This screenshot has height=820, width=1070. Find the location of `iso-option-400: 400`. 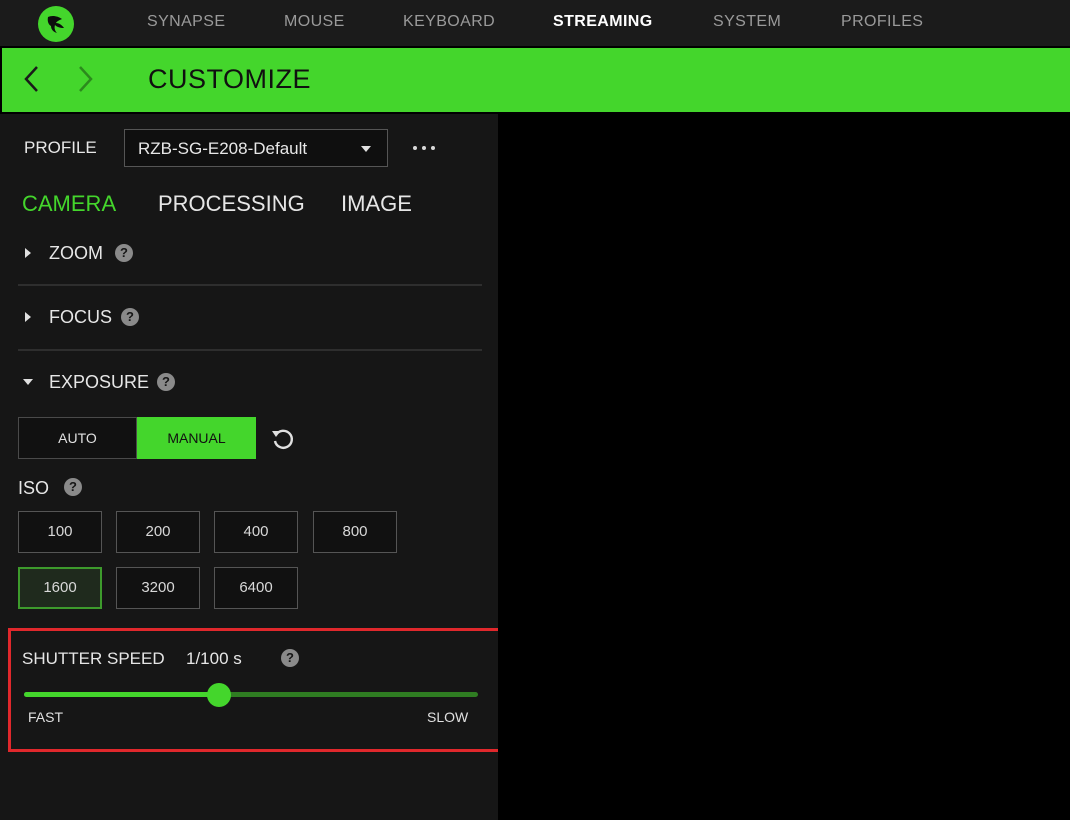

iso-option-400: 400 is located at coordinates (256, 532).